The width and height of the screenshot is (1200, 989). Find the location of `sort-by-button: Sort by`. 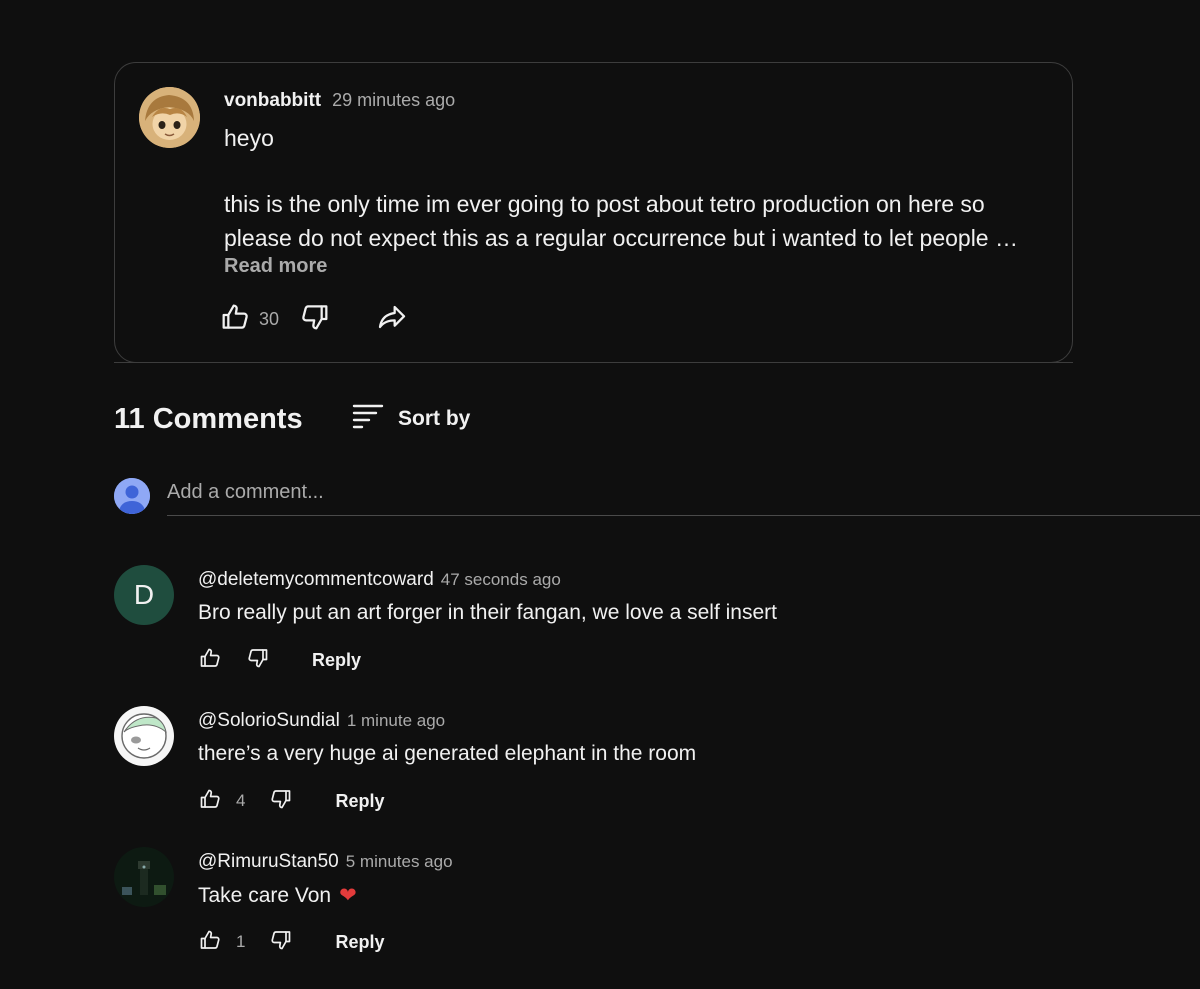

sort-by-button: Sort by is located at coordinates (411, 418).